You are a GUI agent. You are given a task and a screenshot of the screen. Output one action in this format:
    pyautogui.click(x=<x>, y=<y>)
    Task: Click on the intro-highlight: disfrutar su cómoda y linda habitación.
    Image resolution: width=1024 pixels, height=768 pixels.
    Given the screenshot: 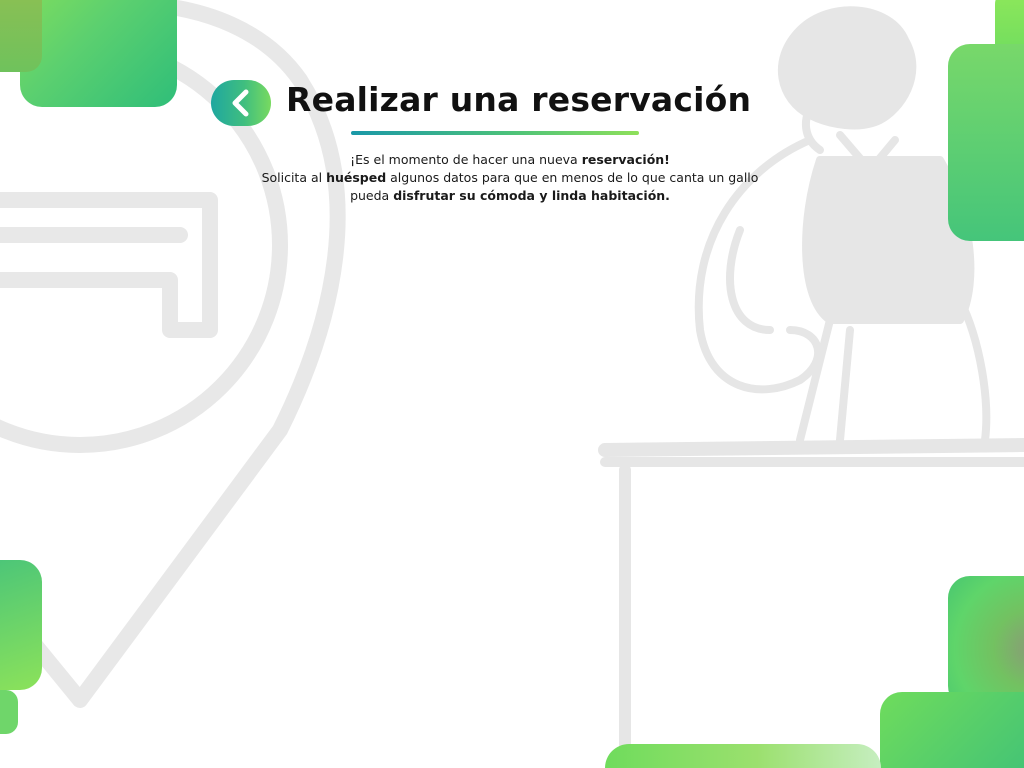 What is the action you would take?
    pyautogui.click(x=531, y=195)
    